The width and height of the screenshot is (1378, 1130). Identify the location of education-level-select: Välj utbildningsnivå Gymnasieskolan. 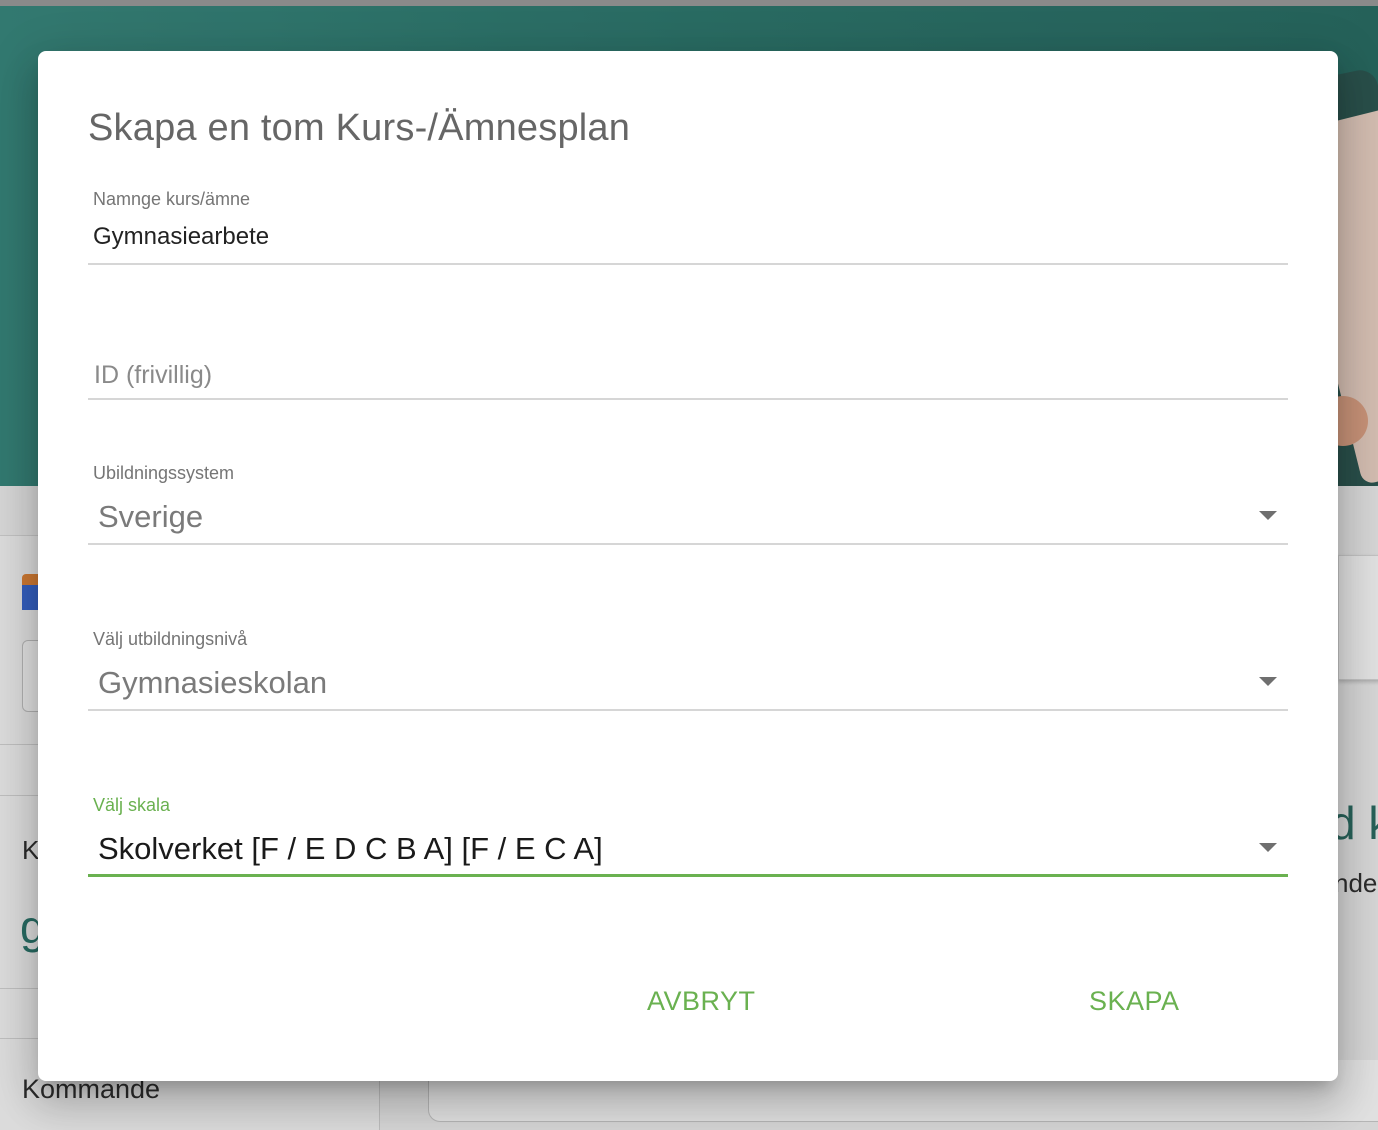
(688, 671).